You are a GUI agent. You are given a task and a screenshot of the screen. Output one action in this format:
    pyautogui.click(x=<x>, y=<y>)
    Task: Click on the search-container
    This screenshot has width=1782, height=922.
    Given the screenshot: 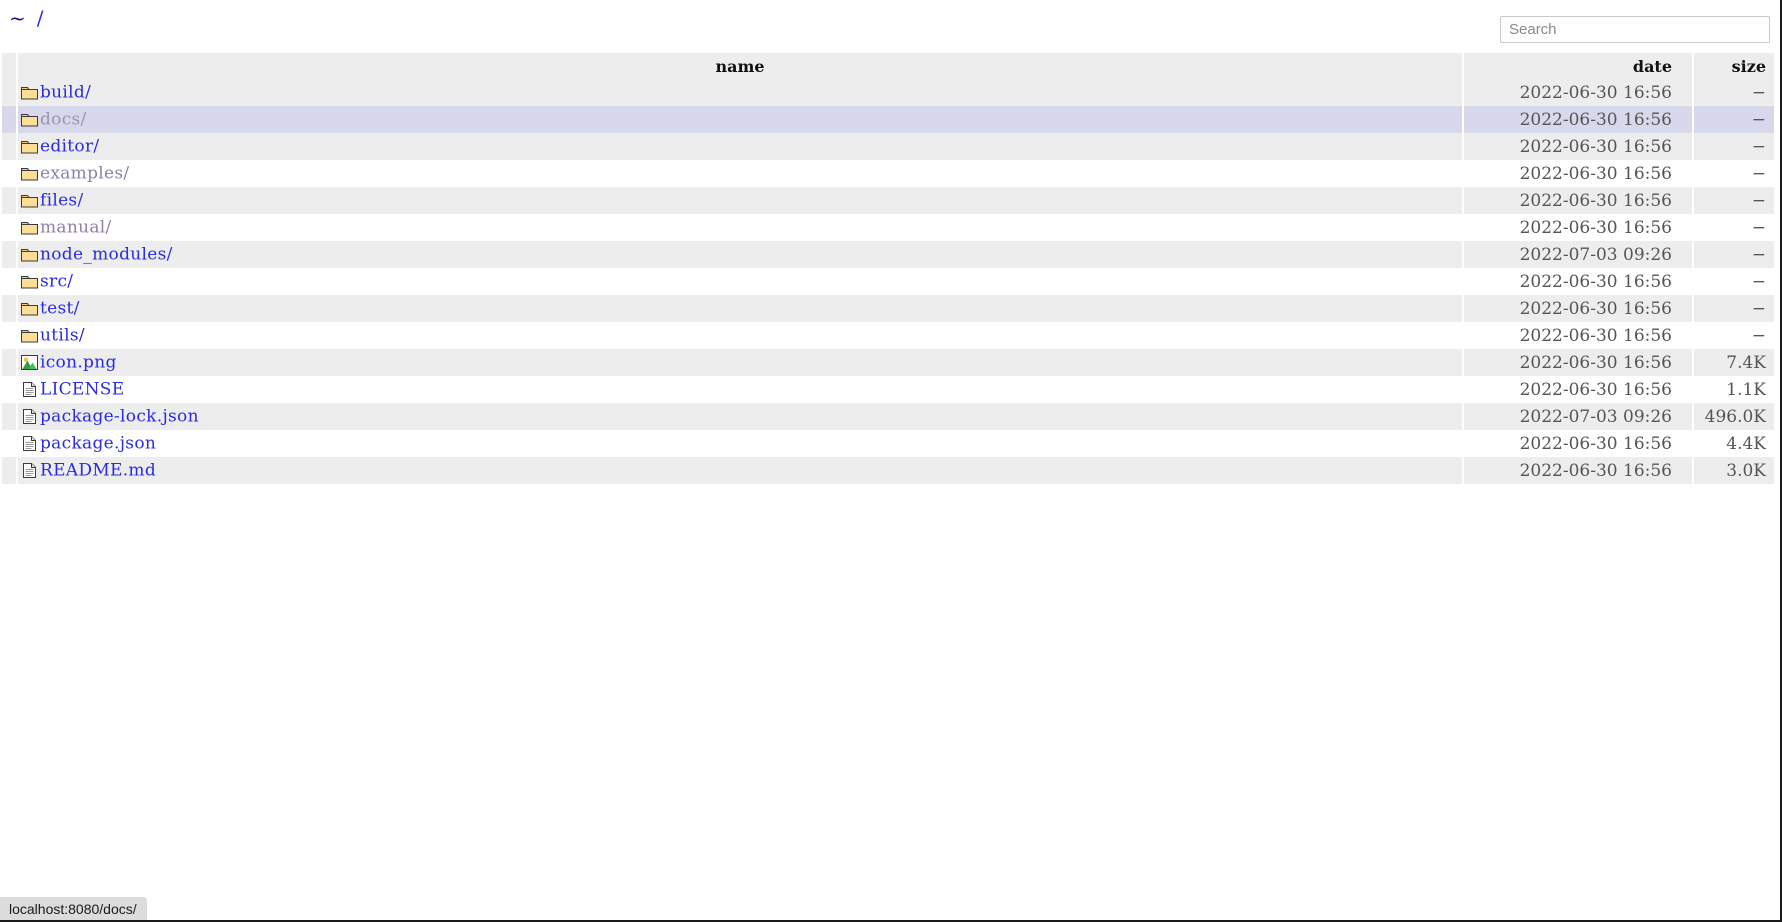 What is the action you would take?
    pyautogui.click(x=1635, y=29)
    